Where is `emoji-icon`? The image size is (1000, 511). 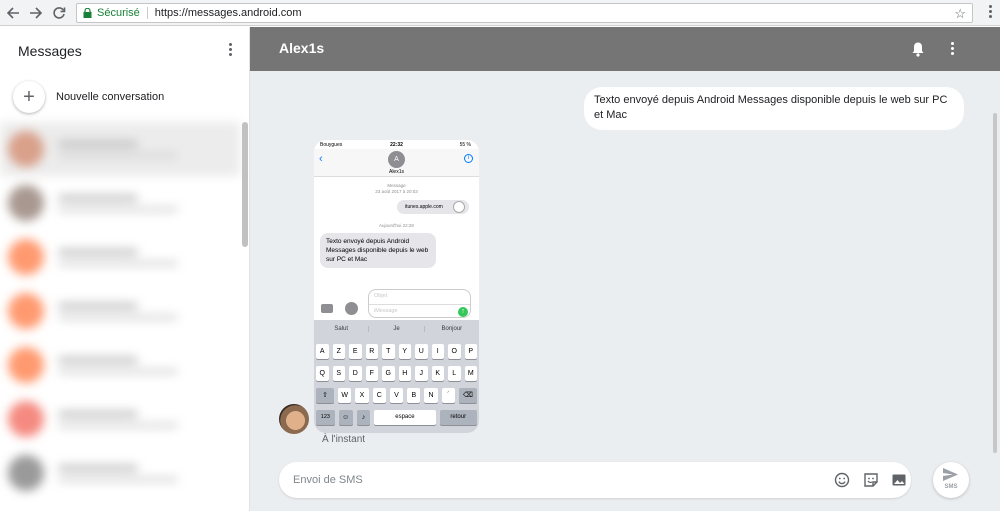 emoji-icon is located at coordinates (842, 480).